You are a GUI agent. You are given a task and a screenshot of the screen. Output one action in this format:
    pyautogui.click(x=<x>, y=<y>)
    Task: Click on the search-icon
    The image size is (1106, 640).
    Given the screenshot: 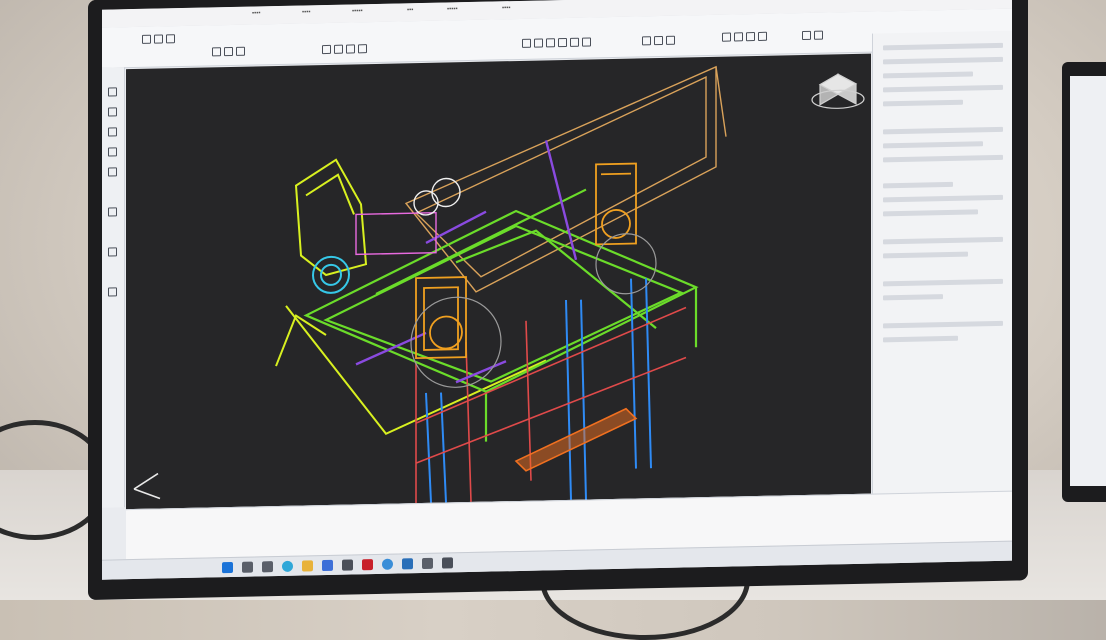 What is the action you would take?
    pyautogui.click(x=247, y=567)
    